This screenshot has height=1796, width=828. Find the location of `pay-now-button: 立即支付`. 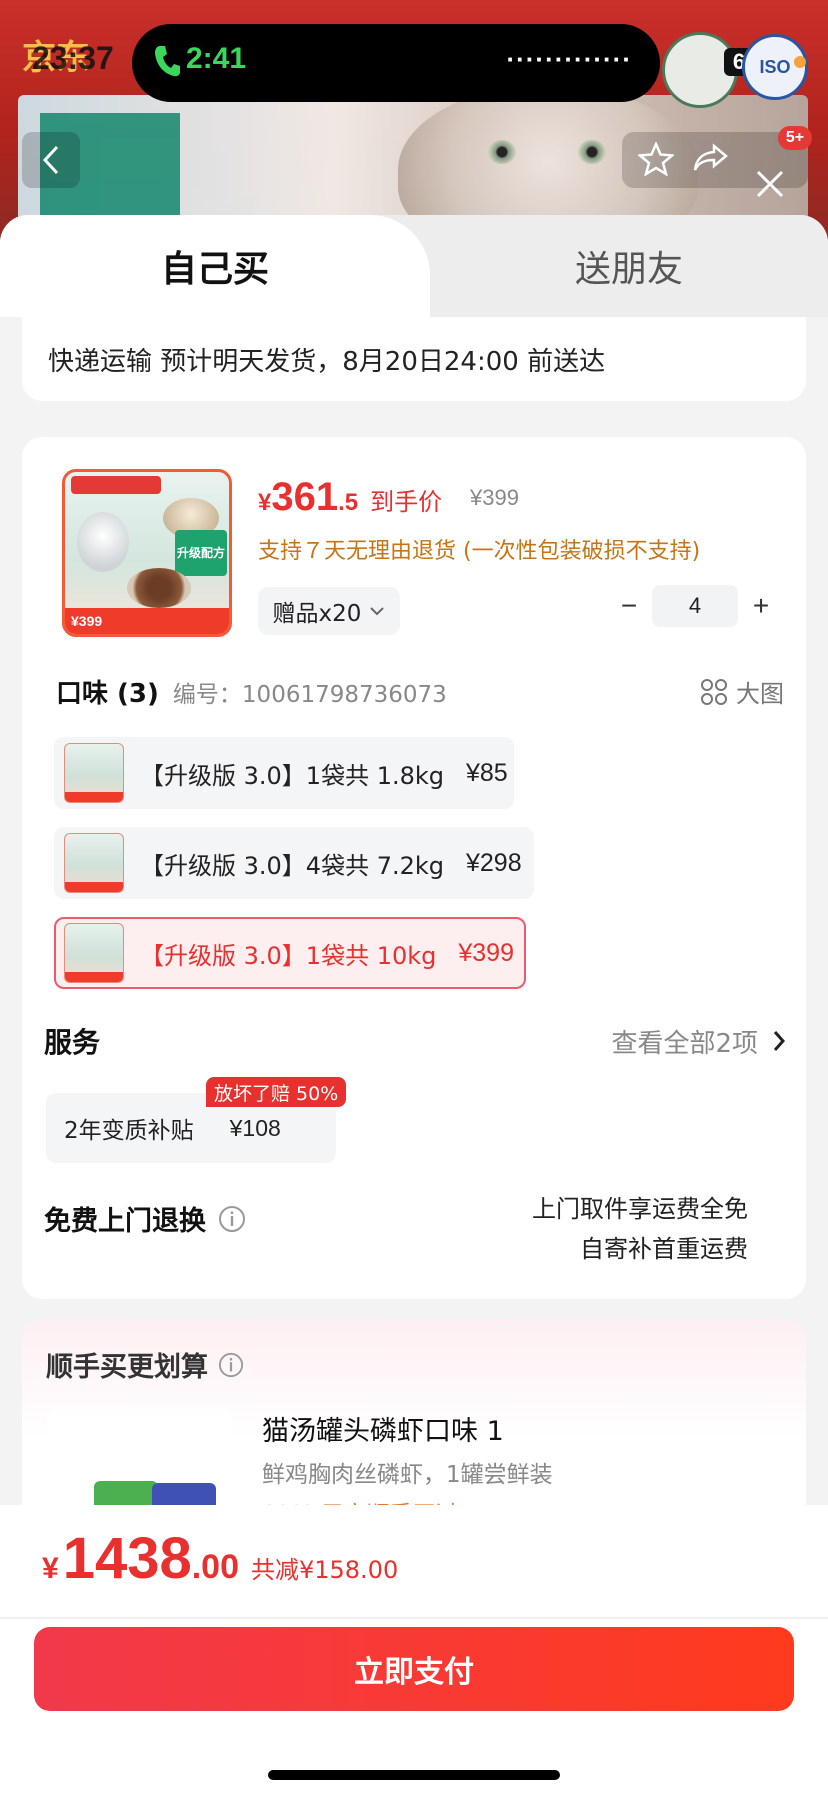

pay-now-button: 立即支付 is located at coordinates (414, 1669).